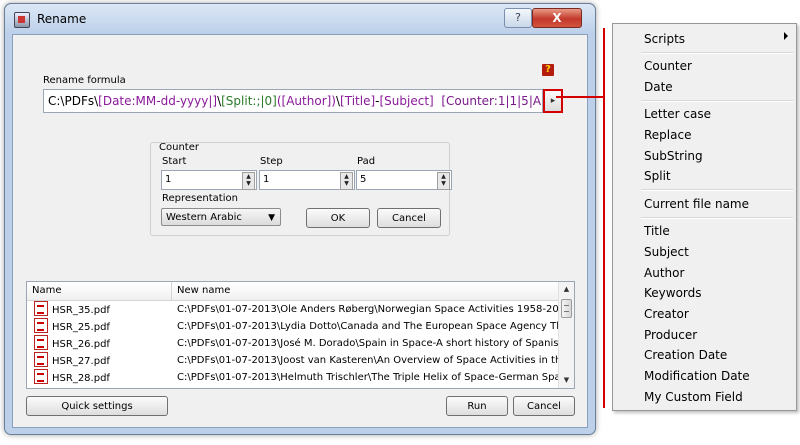  I want to click on file-name: HSR_27.pdf, so click(81, 361).